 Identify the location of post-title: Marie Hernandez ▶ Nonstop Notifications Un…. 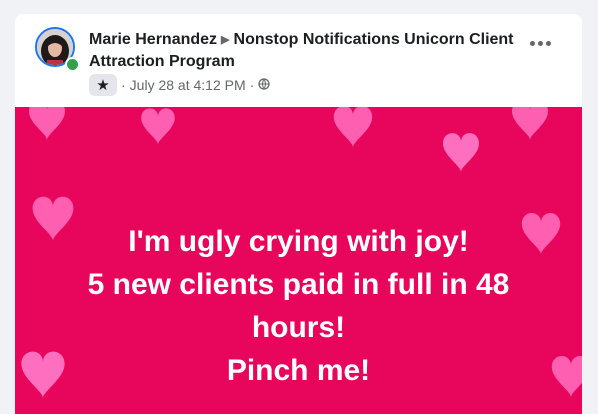
(309, 50).